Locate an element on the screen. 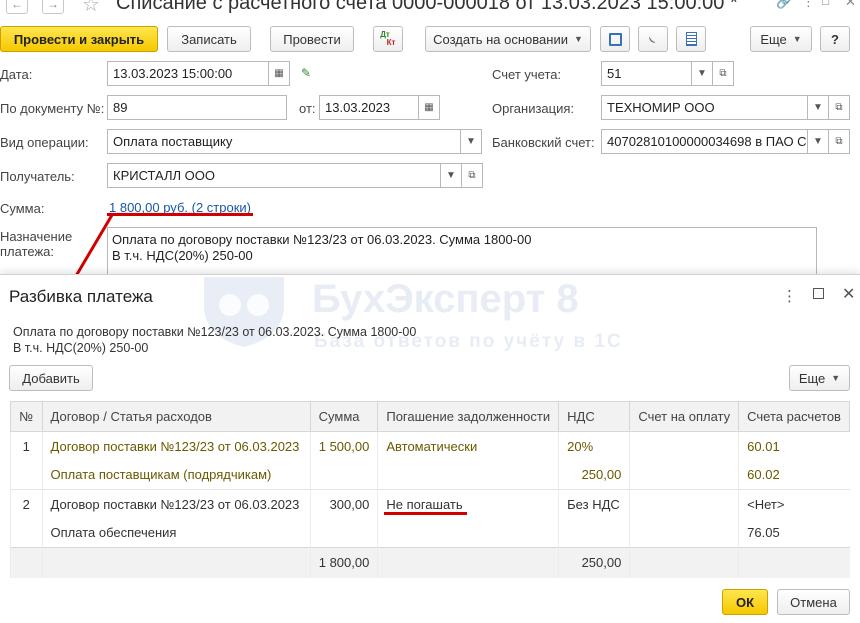 The height and width of the screenshot is (623, 860). column-header: НДС is located at coordinates (594, 416).